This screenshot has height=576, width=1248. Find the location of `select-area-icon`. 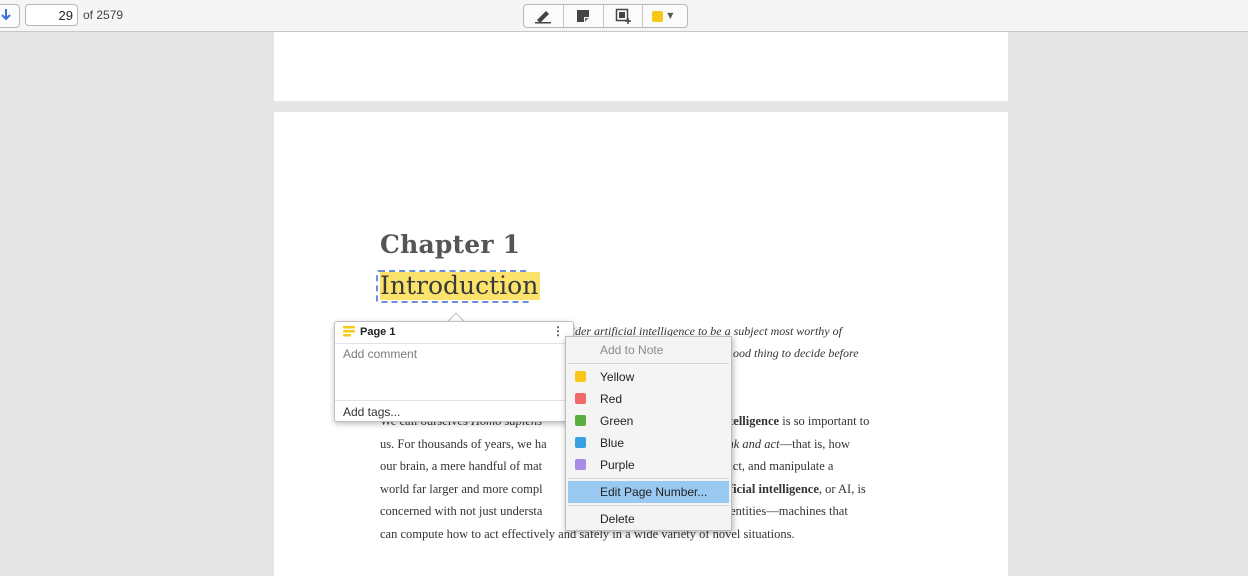

select-area-icon is located at coordinates (623, 16).